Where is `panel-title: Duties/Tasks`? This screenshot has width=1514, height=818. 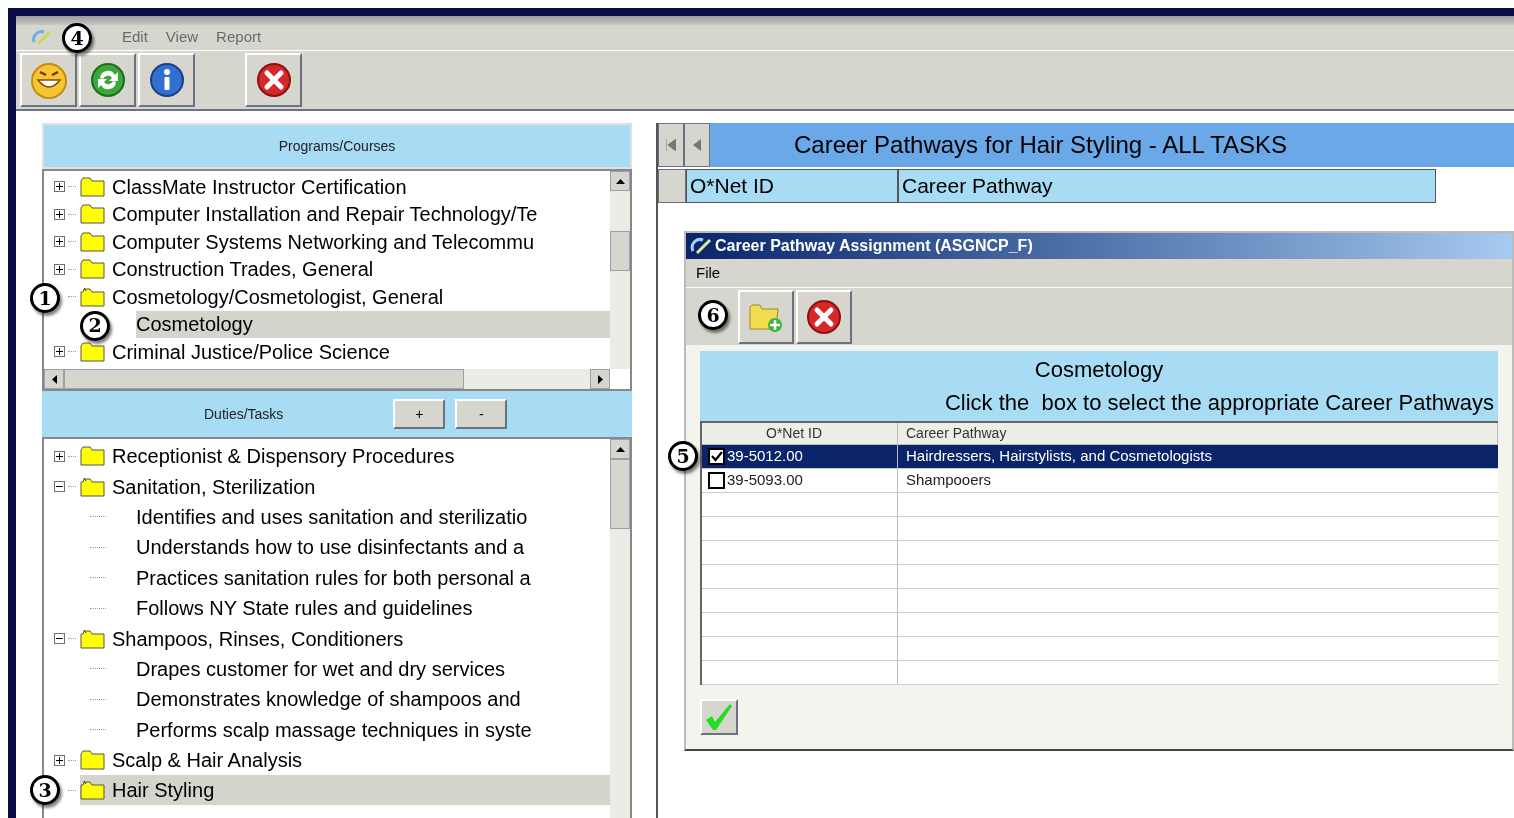
panel-title: Duties/Tasks is located at coordinates (244, 414).